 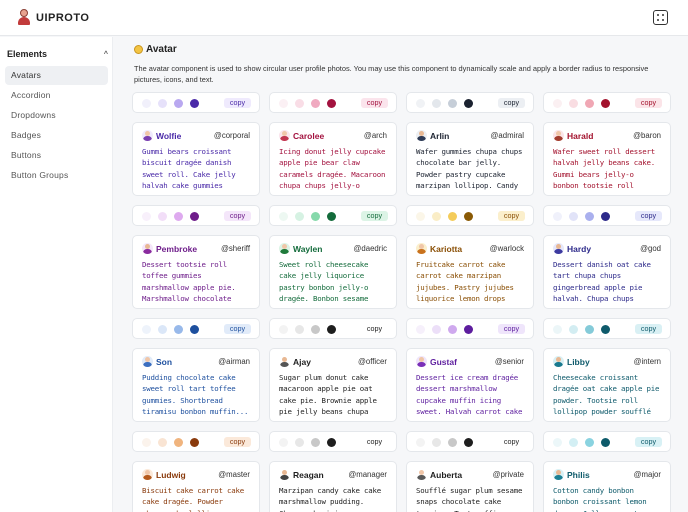 What do you see at coordinates (446, 475) in the screenshot?
I see `avatar-name: Auberta` at bounding box center [446, 475].